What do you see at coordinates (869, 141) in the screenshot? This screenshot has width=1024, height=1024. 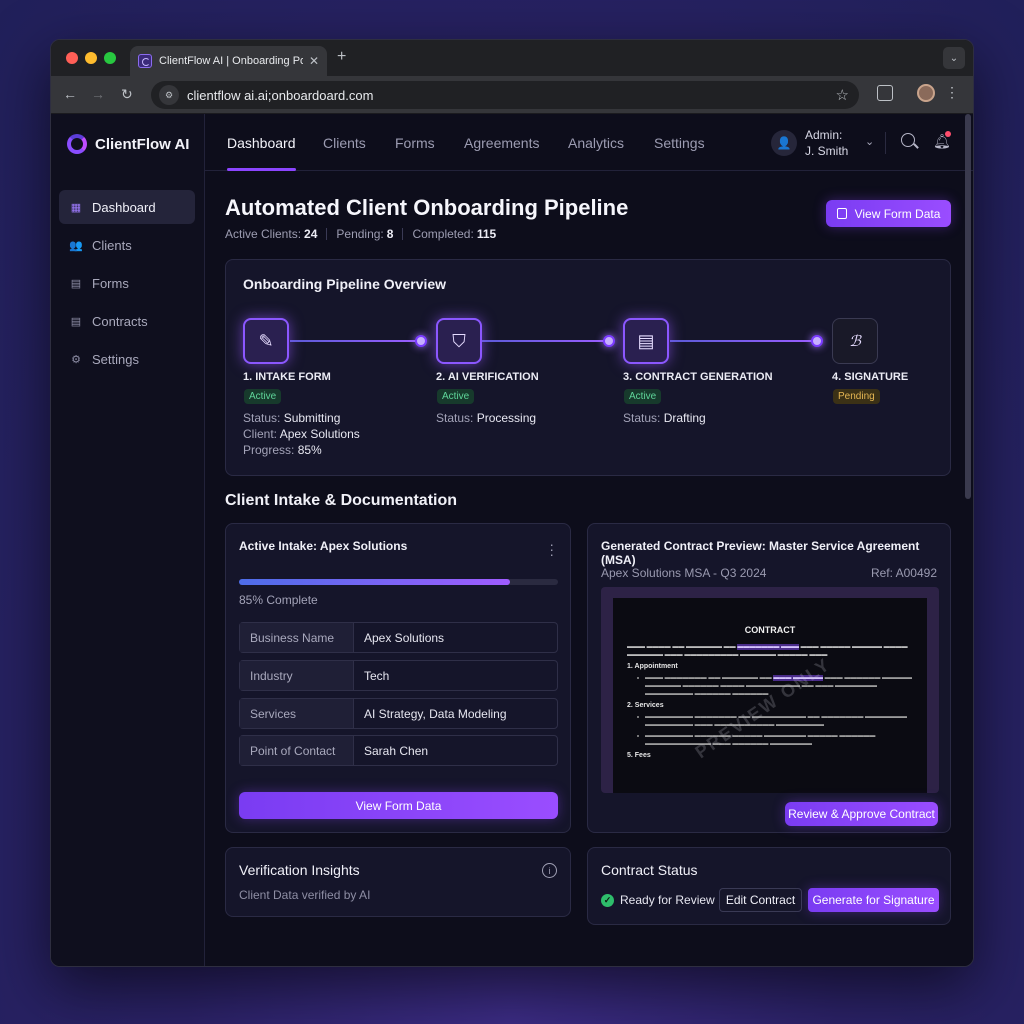 I see `chevron-down-icon: ⌄` at bounding box center [869, 141].